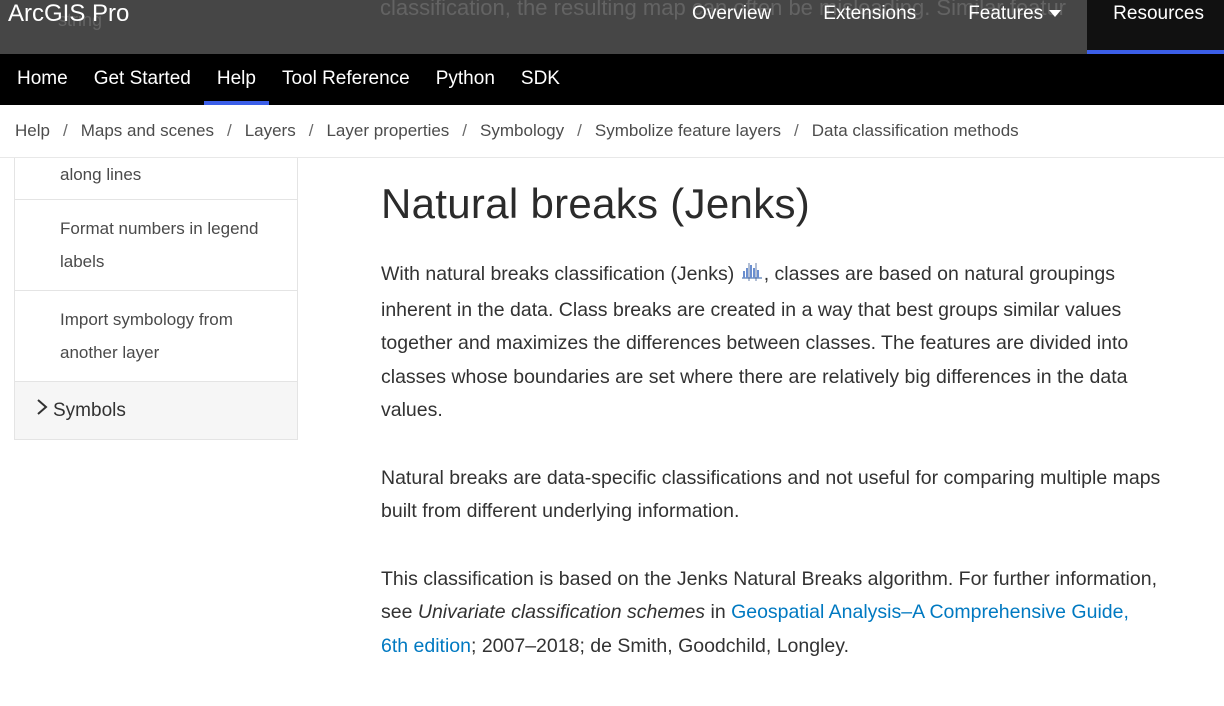 The image size is (1224, 706). What do you see at coordinates (540, 79) in the screenshot?
I see `subnav-sdk: SDK` at bounding box center [540, 79].